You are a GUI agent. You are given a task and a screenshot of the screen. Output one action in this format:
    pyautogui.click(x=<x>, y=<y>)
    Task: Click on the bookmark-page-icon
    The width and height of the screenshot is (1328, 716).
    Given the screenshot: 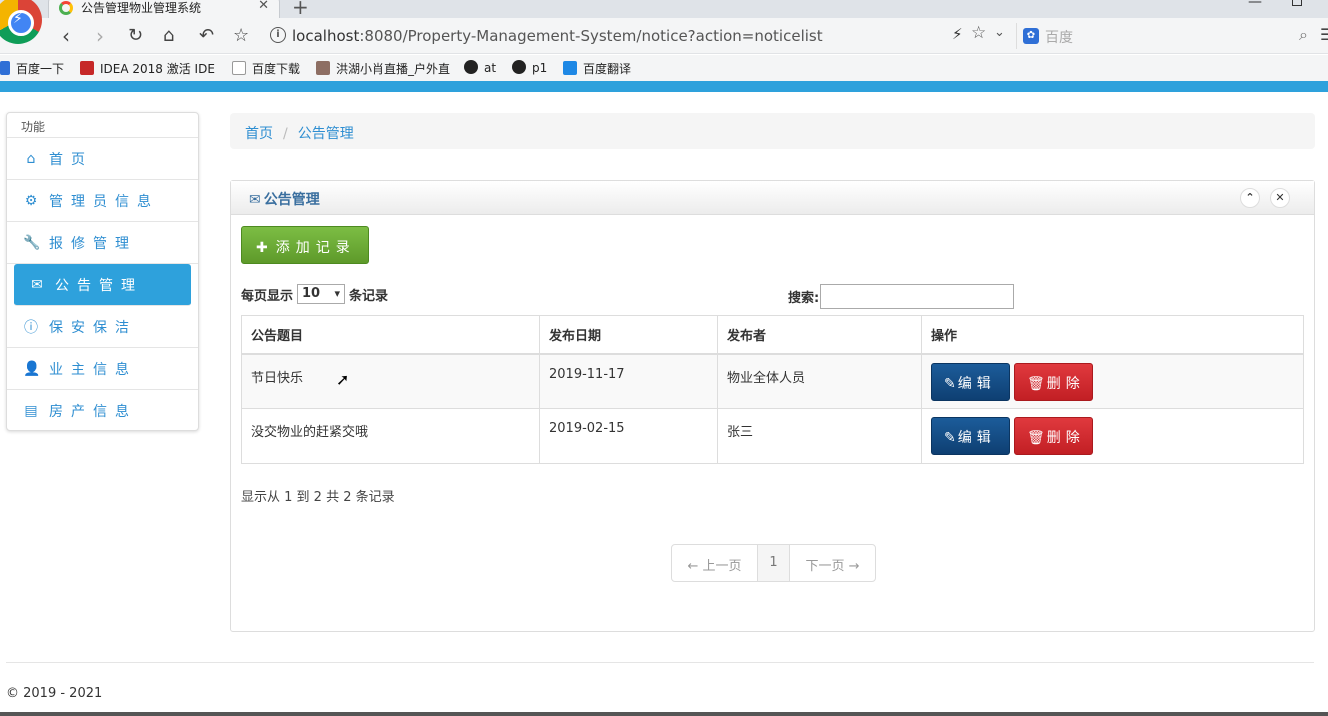 What is the action you would take?
    pyautogui.click(x=239, y=68)
    